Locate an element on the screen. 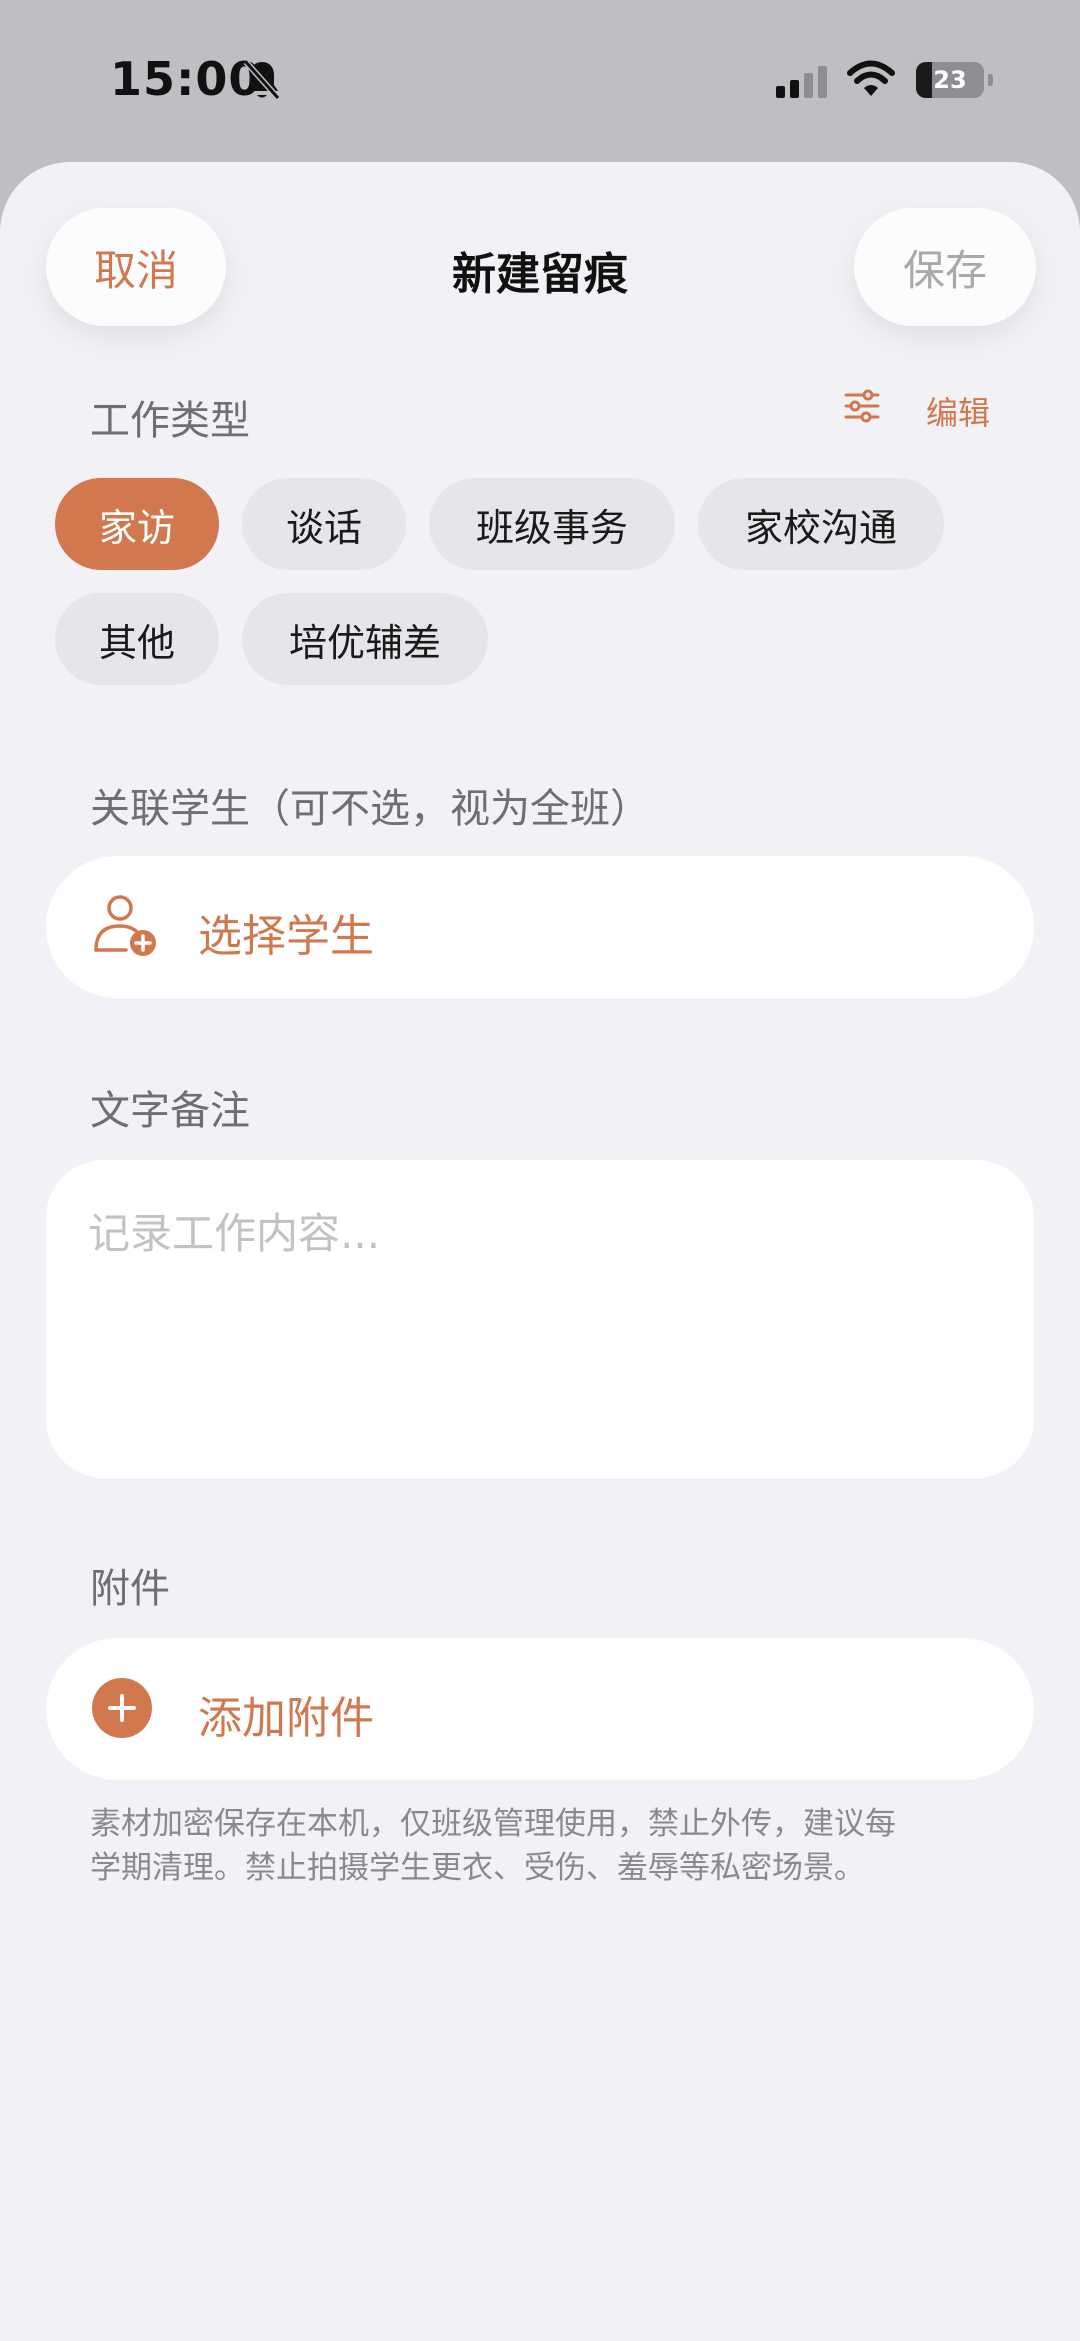  chip-class-affairs: 班级事务 is located at coordinates (552, 524).